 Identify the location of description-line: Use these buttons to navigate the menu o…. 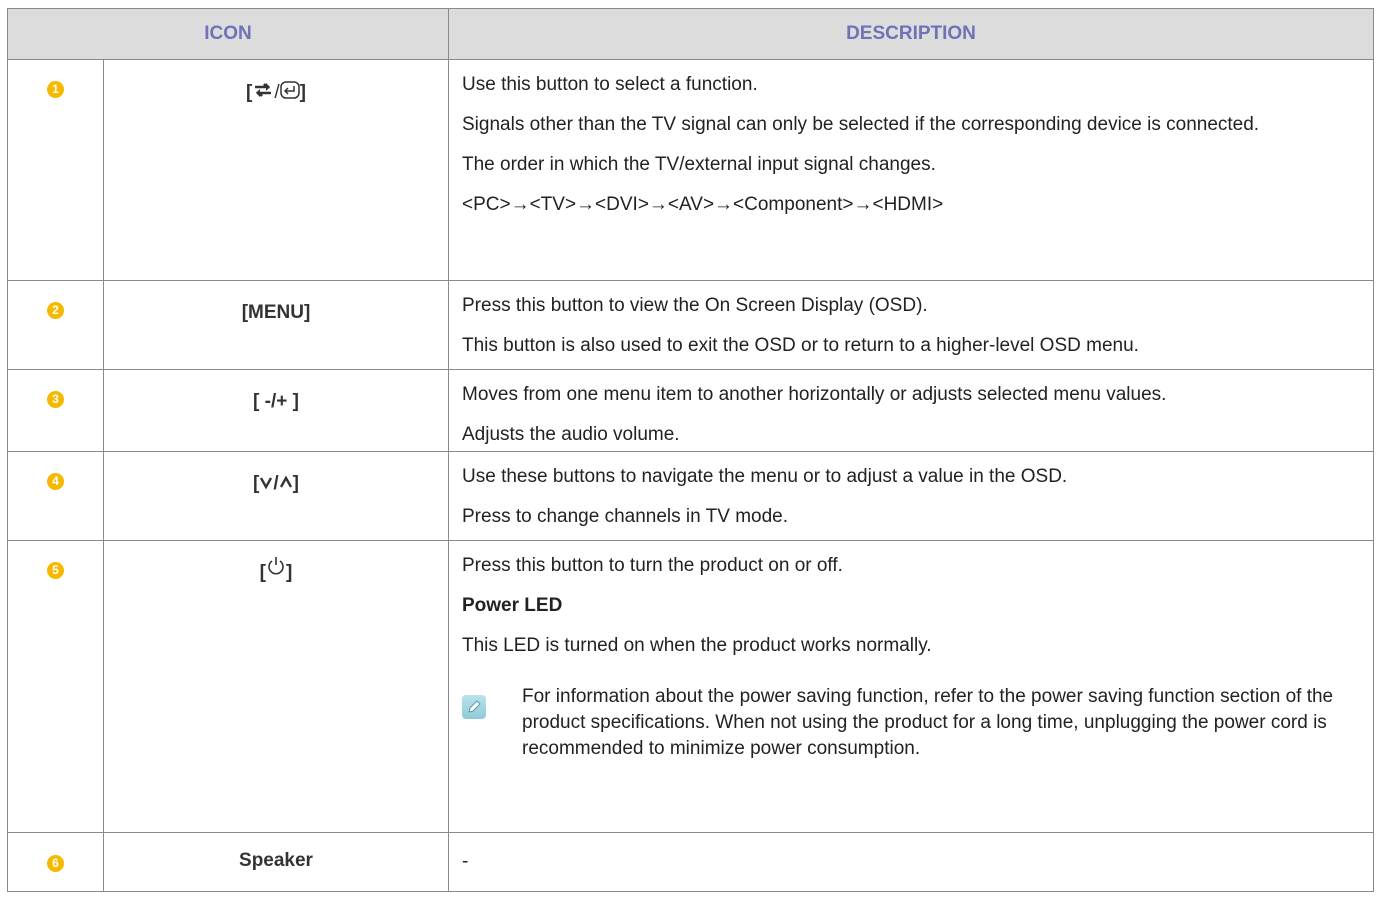
(765, 476).